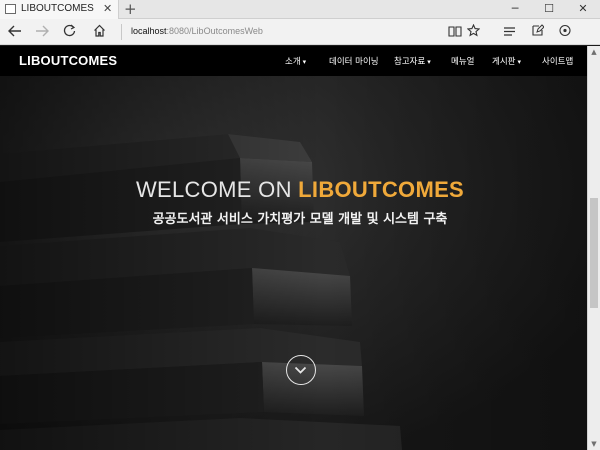 This screenshot has width=600, height=450. What do you see at coordinates (68, 60) in the screenshot?
I see `site-brand-logo: LIBOUTCOMES` at bounding box center [68, 60].